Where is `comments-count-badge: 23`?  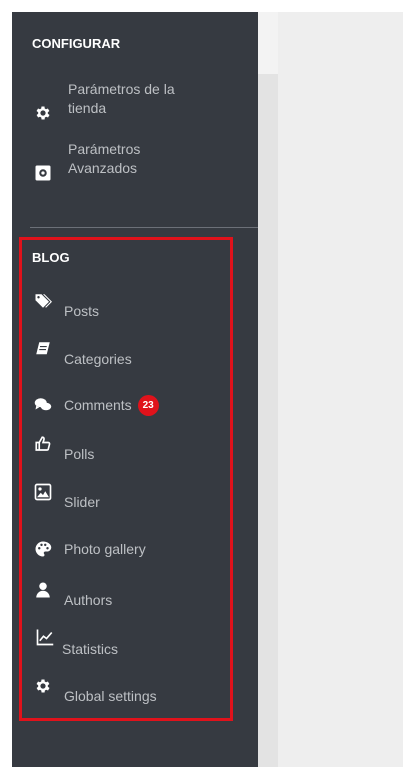
comments-count-badge: 23 is located at coordinates (148, 405).